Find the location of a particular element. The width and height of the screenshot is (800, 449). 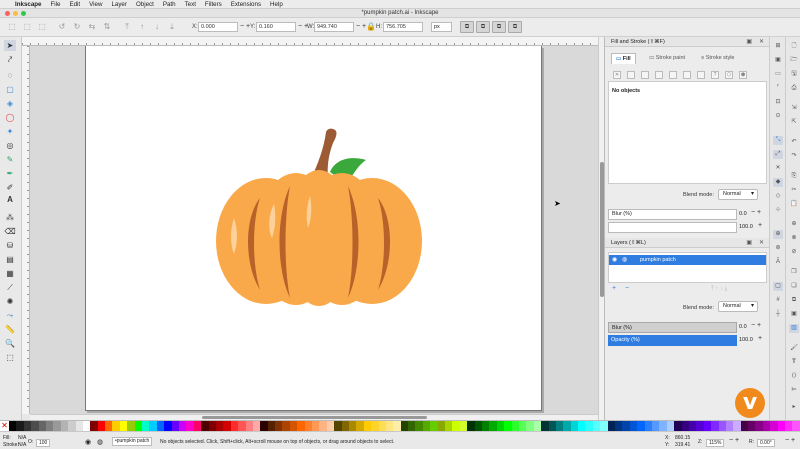

nonzero-fill-icon: ⬢ is located at coordinates (743, 75).